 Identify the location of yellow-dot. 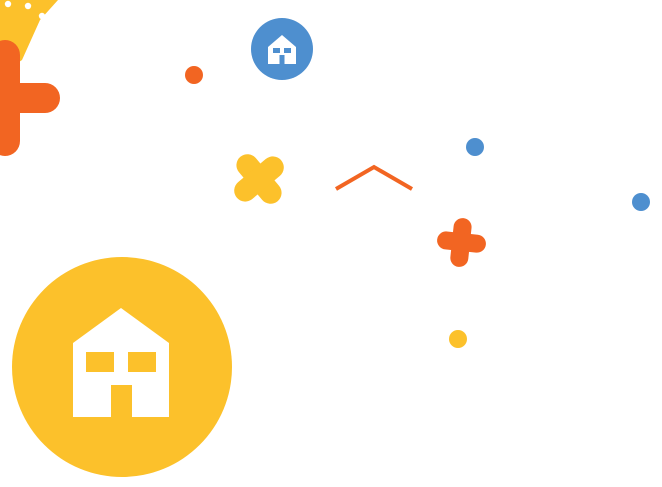
(458, 339).